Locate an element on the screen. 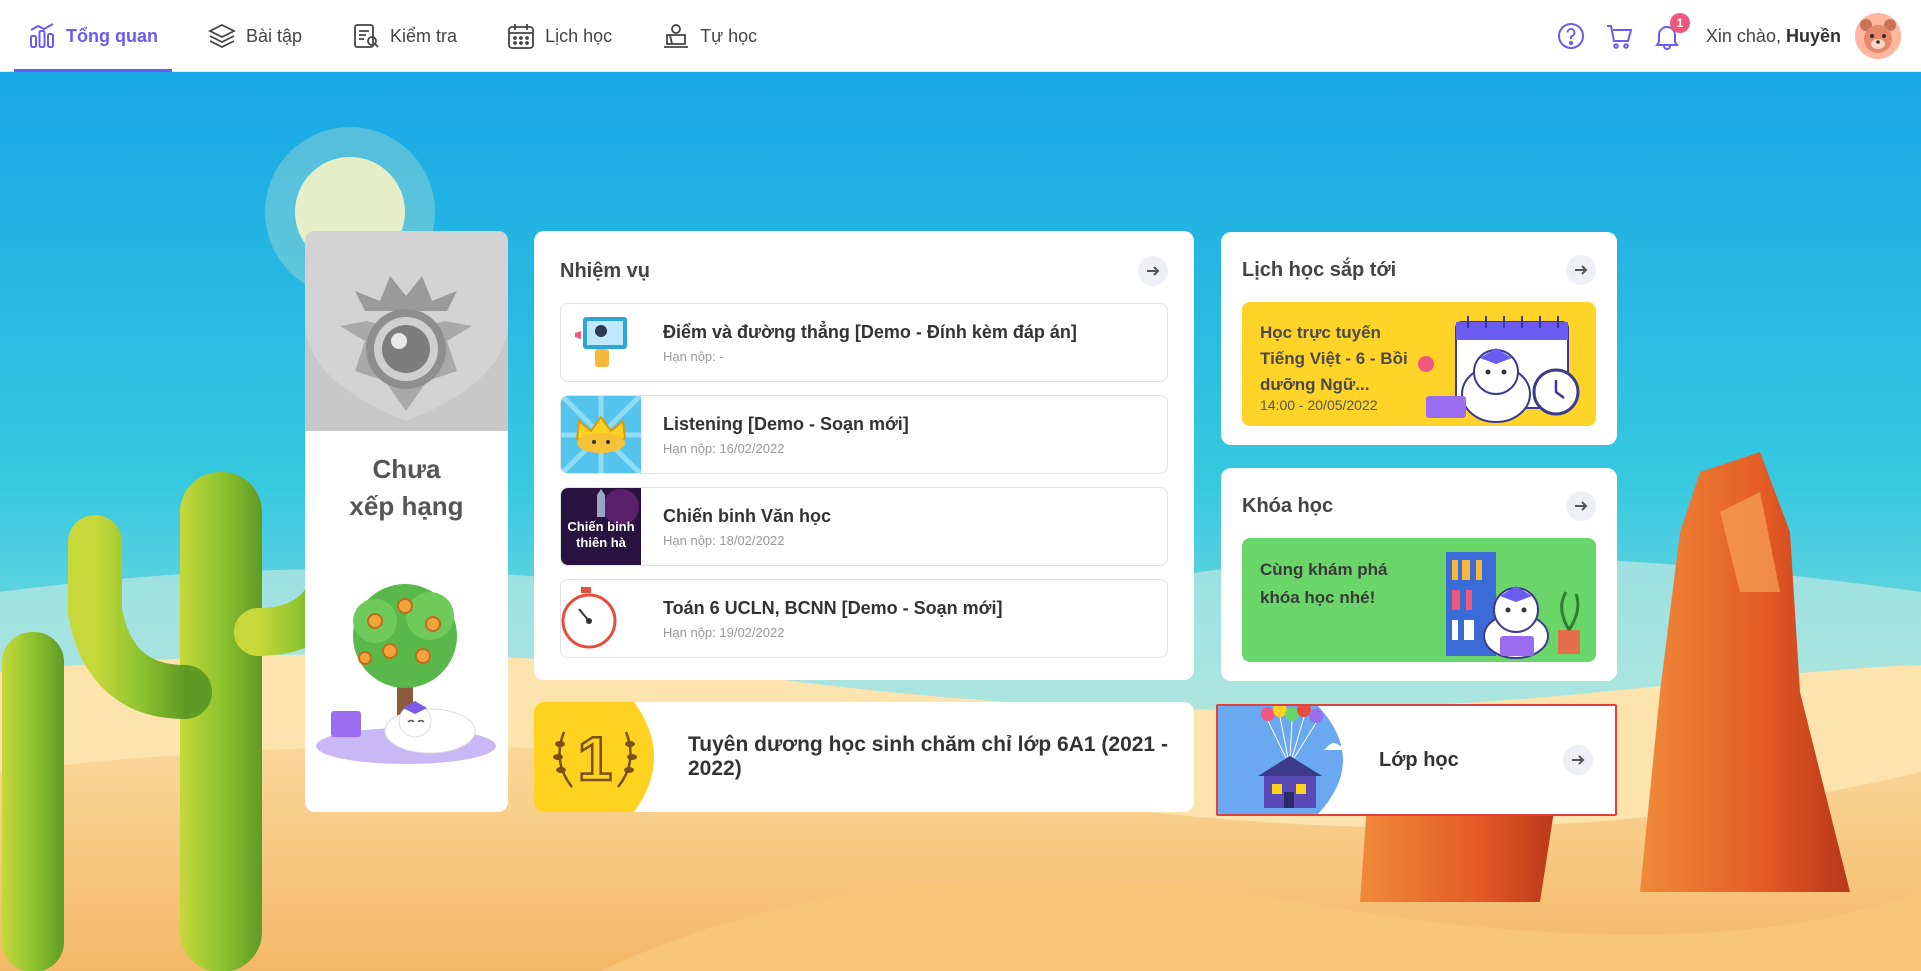 Image resolution: width=1921 pixels, height=971 pixels. user-name: Huyền is located at coordinates (1813, 35).